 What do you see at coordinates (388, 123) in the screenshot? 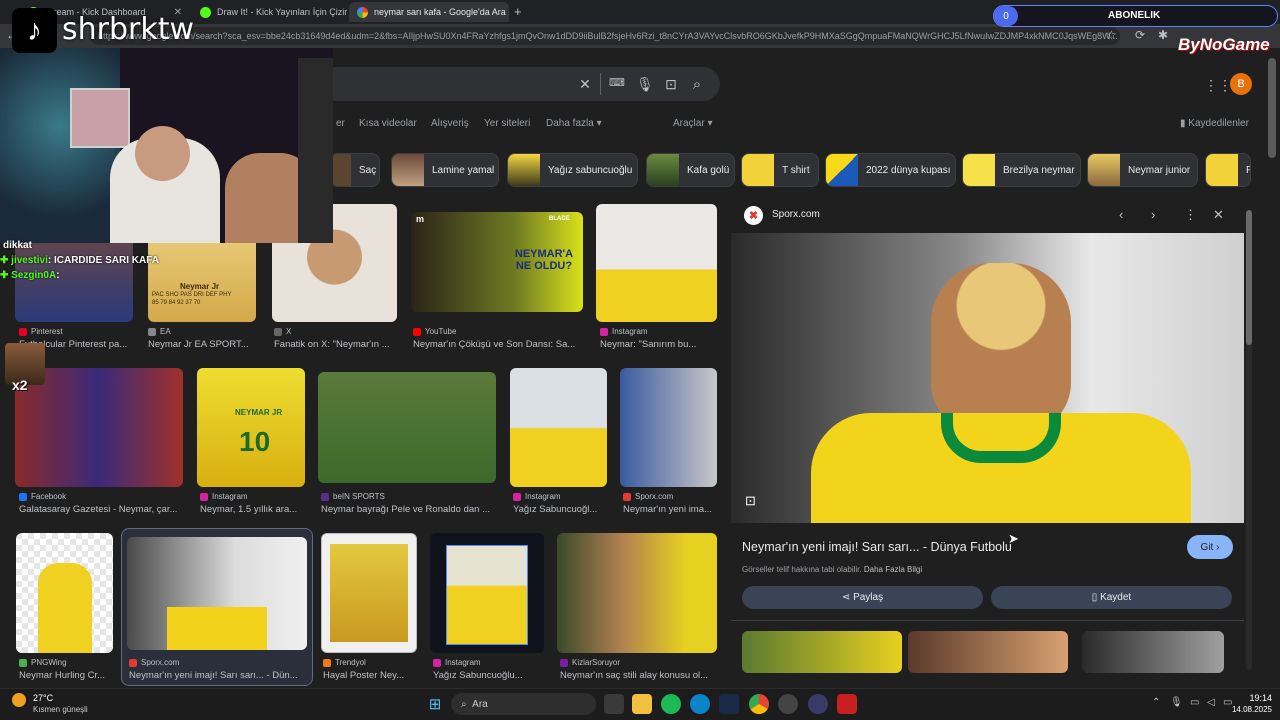
I see `nav-short-videos: Kısa videolar` at bounding box center [388, 123].